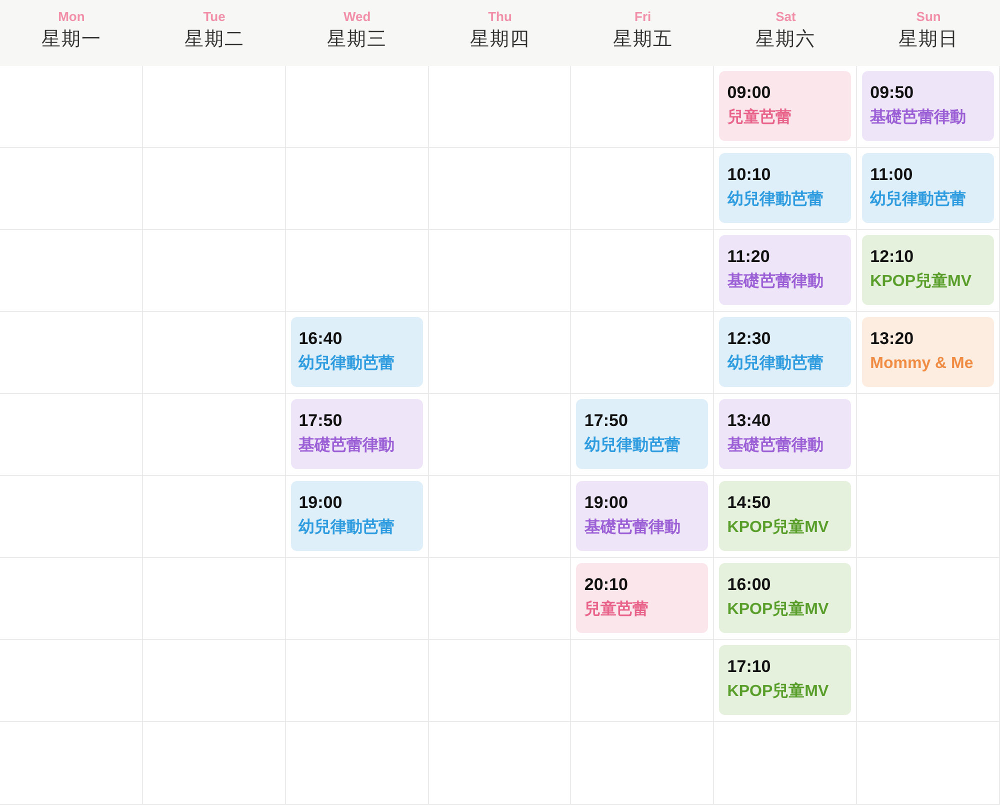  What do you see at coordinates (749, 93) in the screenshot?
I see `class-time: 09:00` at bounding box center [749, 93].